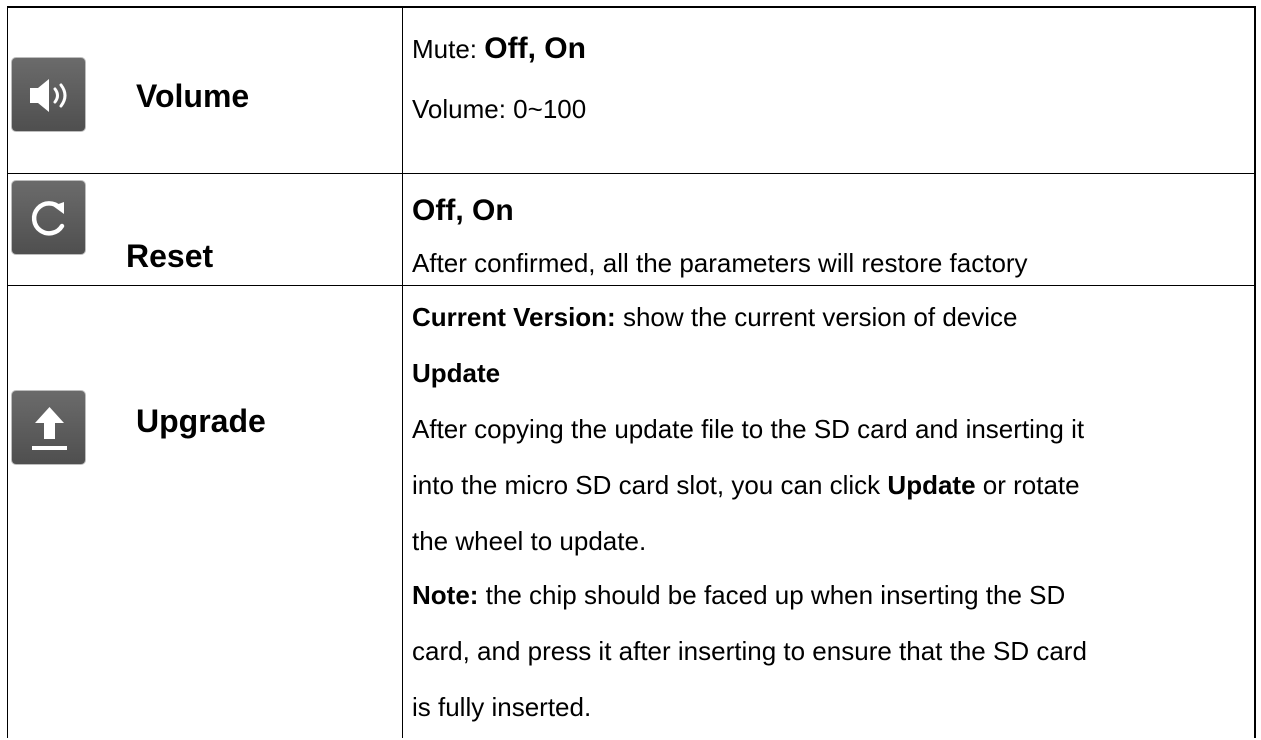 This screenshot has width=1261, height=740. What do you see at coordinates (445, 595) in the screenshot?
I see `note-label: Note:` at bounding box center [445, 595].